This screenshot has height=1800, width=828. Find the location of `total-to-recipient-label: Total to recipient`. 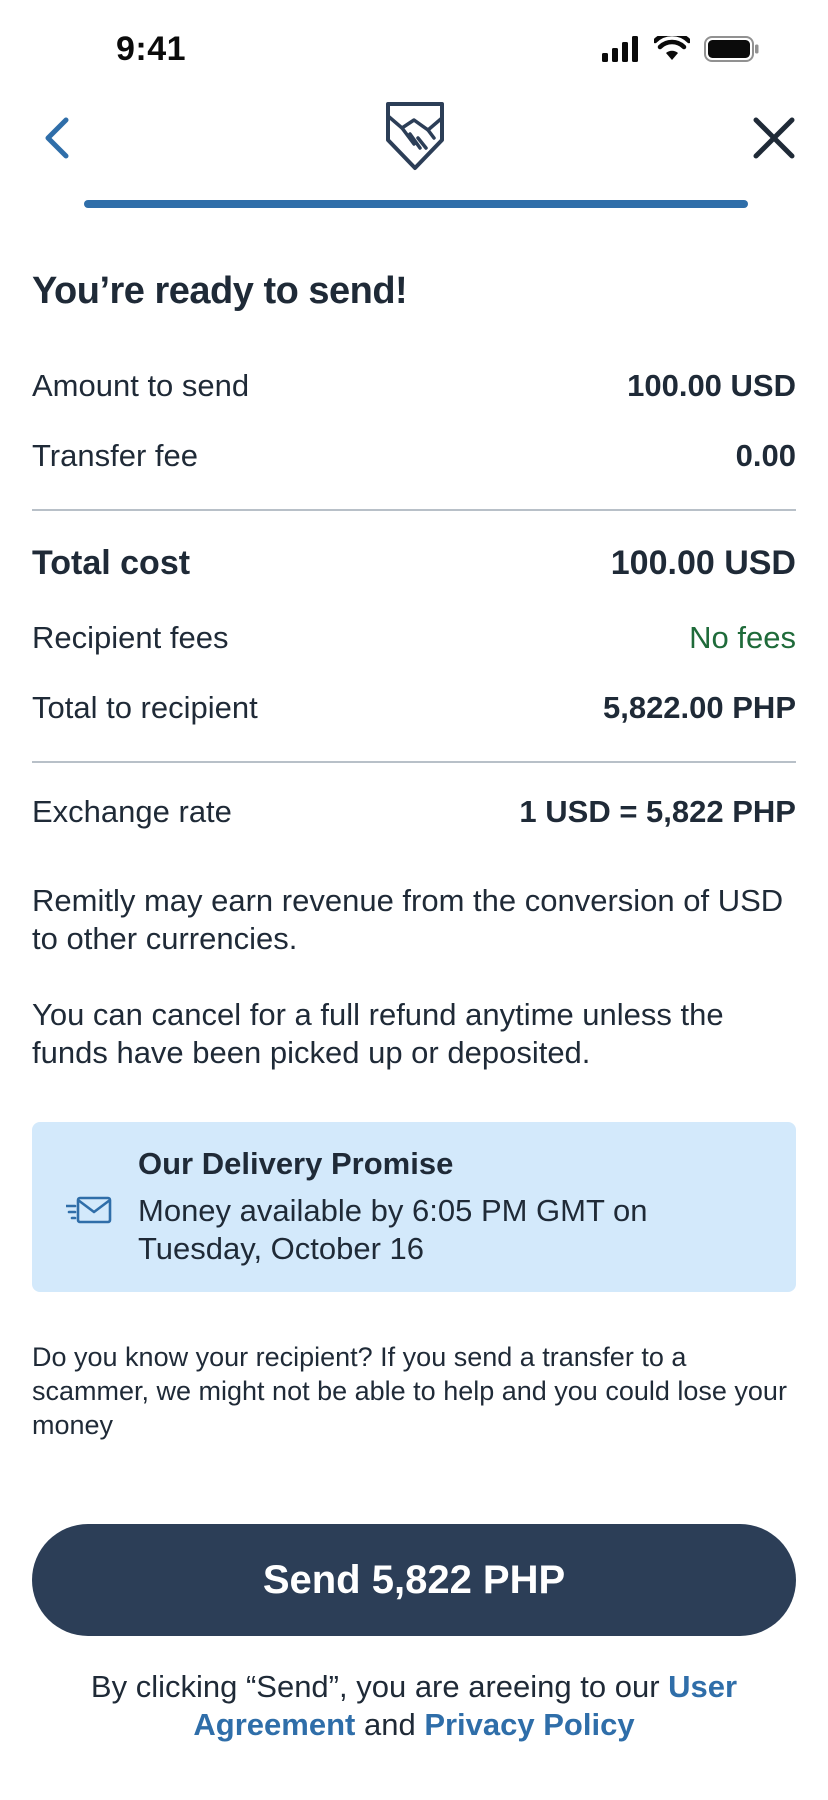

total-to-recipient-label: Total to recipient is located at coordinates (145, 707).